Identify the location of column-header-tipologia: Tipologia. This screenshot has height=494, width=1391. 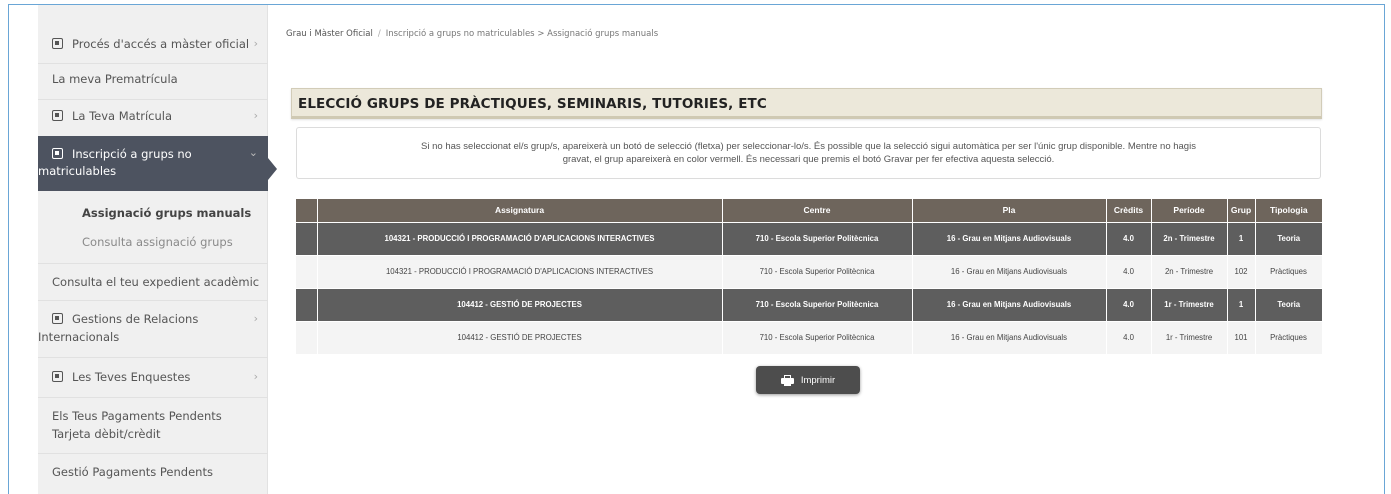
(1288, 211).